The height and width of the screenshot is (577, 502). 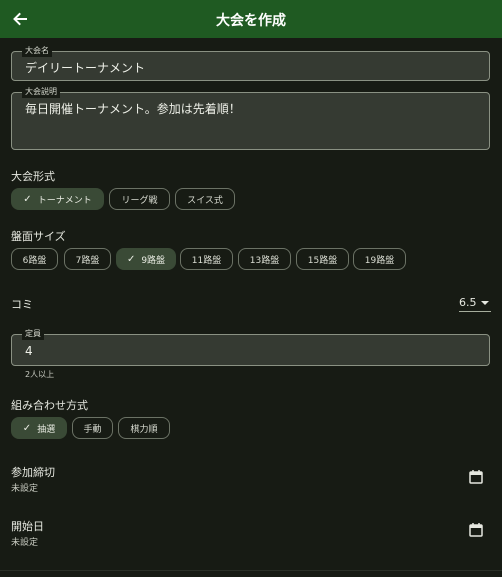 I want to click on tournament-description-value: 毎日開催トーナメント。参加は先着順！, so click(x=133, y=109).